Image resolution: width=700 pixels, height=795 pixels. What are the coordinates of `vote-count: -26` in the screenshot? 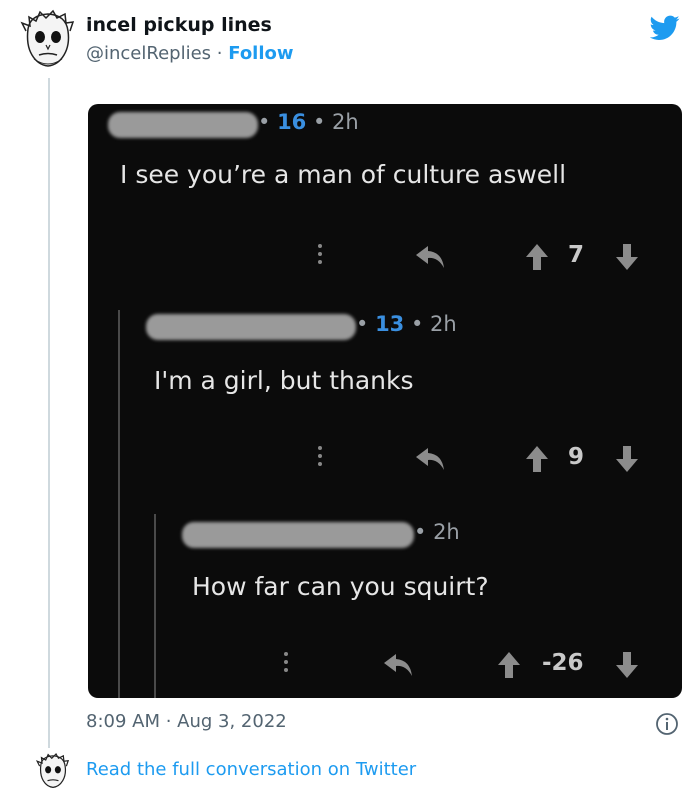 It's located at (563, 663).